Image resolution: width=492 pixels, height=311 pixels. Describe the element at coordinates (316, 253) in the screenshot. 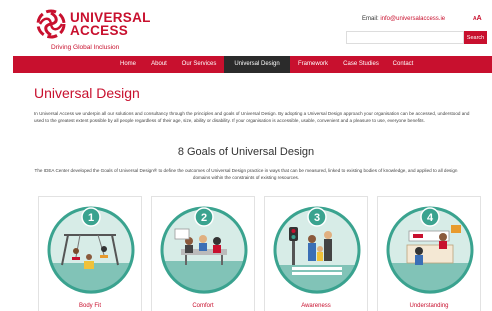

I see `goal-card-awareness: 3 Awareness` at that location.